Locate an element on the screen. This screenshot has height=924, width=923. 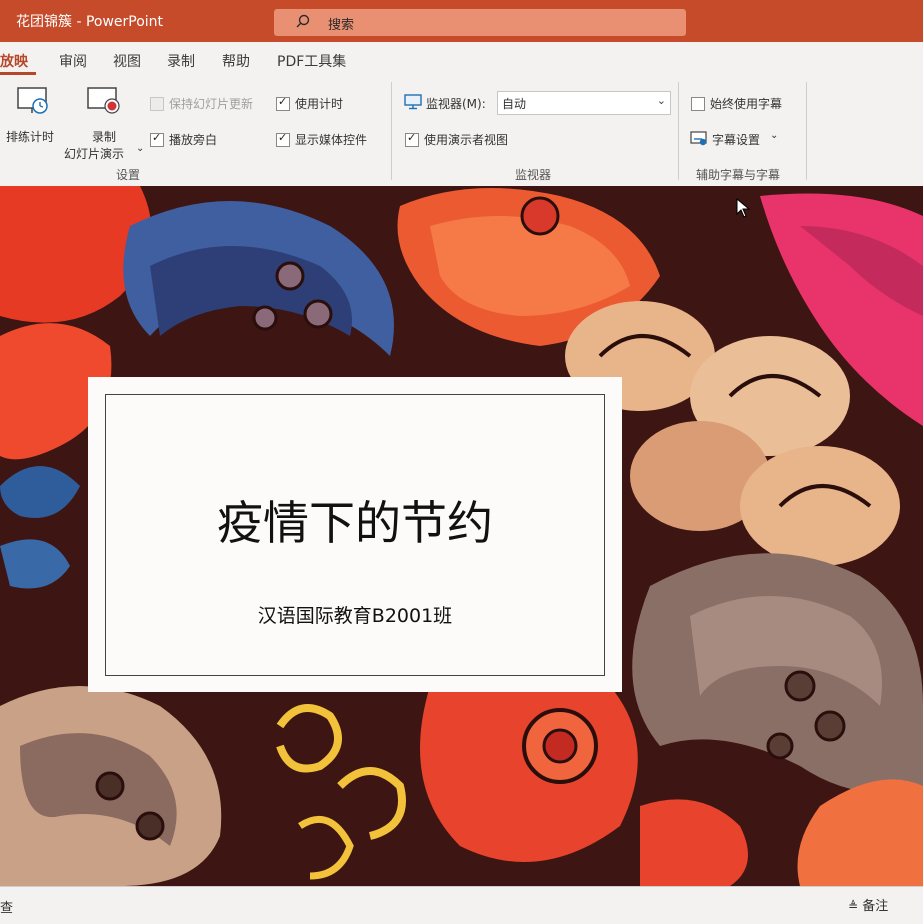
keep-updated-checkbox is located at coordinates (157, 104).